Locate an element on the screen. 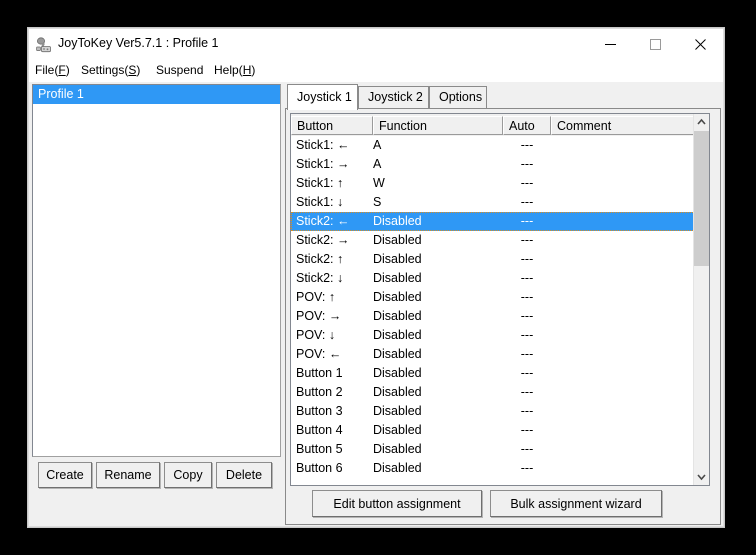 This screenshot has width=756, height=555. menu-item-settings-s: Settings(S) is located at coordinates (110, 70).